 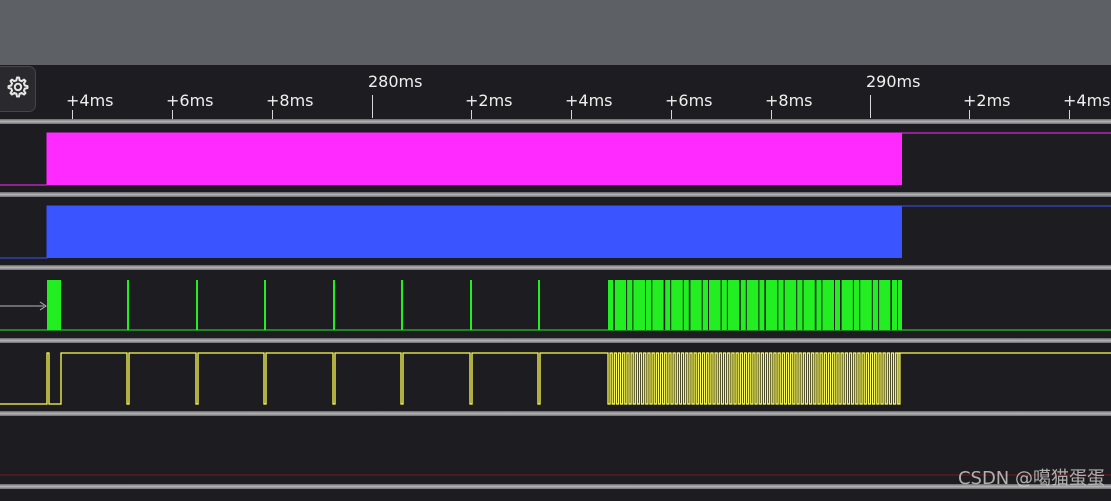 I want to click on yellow-waveform, so click(x=555, y=378).